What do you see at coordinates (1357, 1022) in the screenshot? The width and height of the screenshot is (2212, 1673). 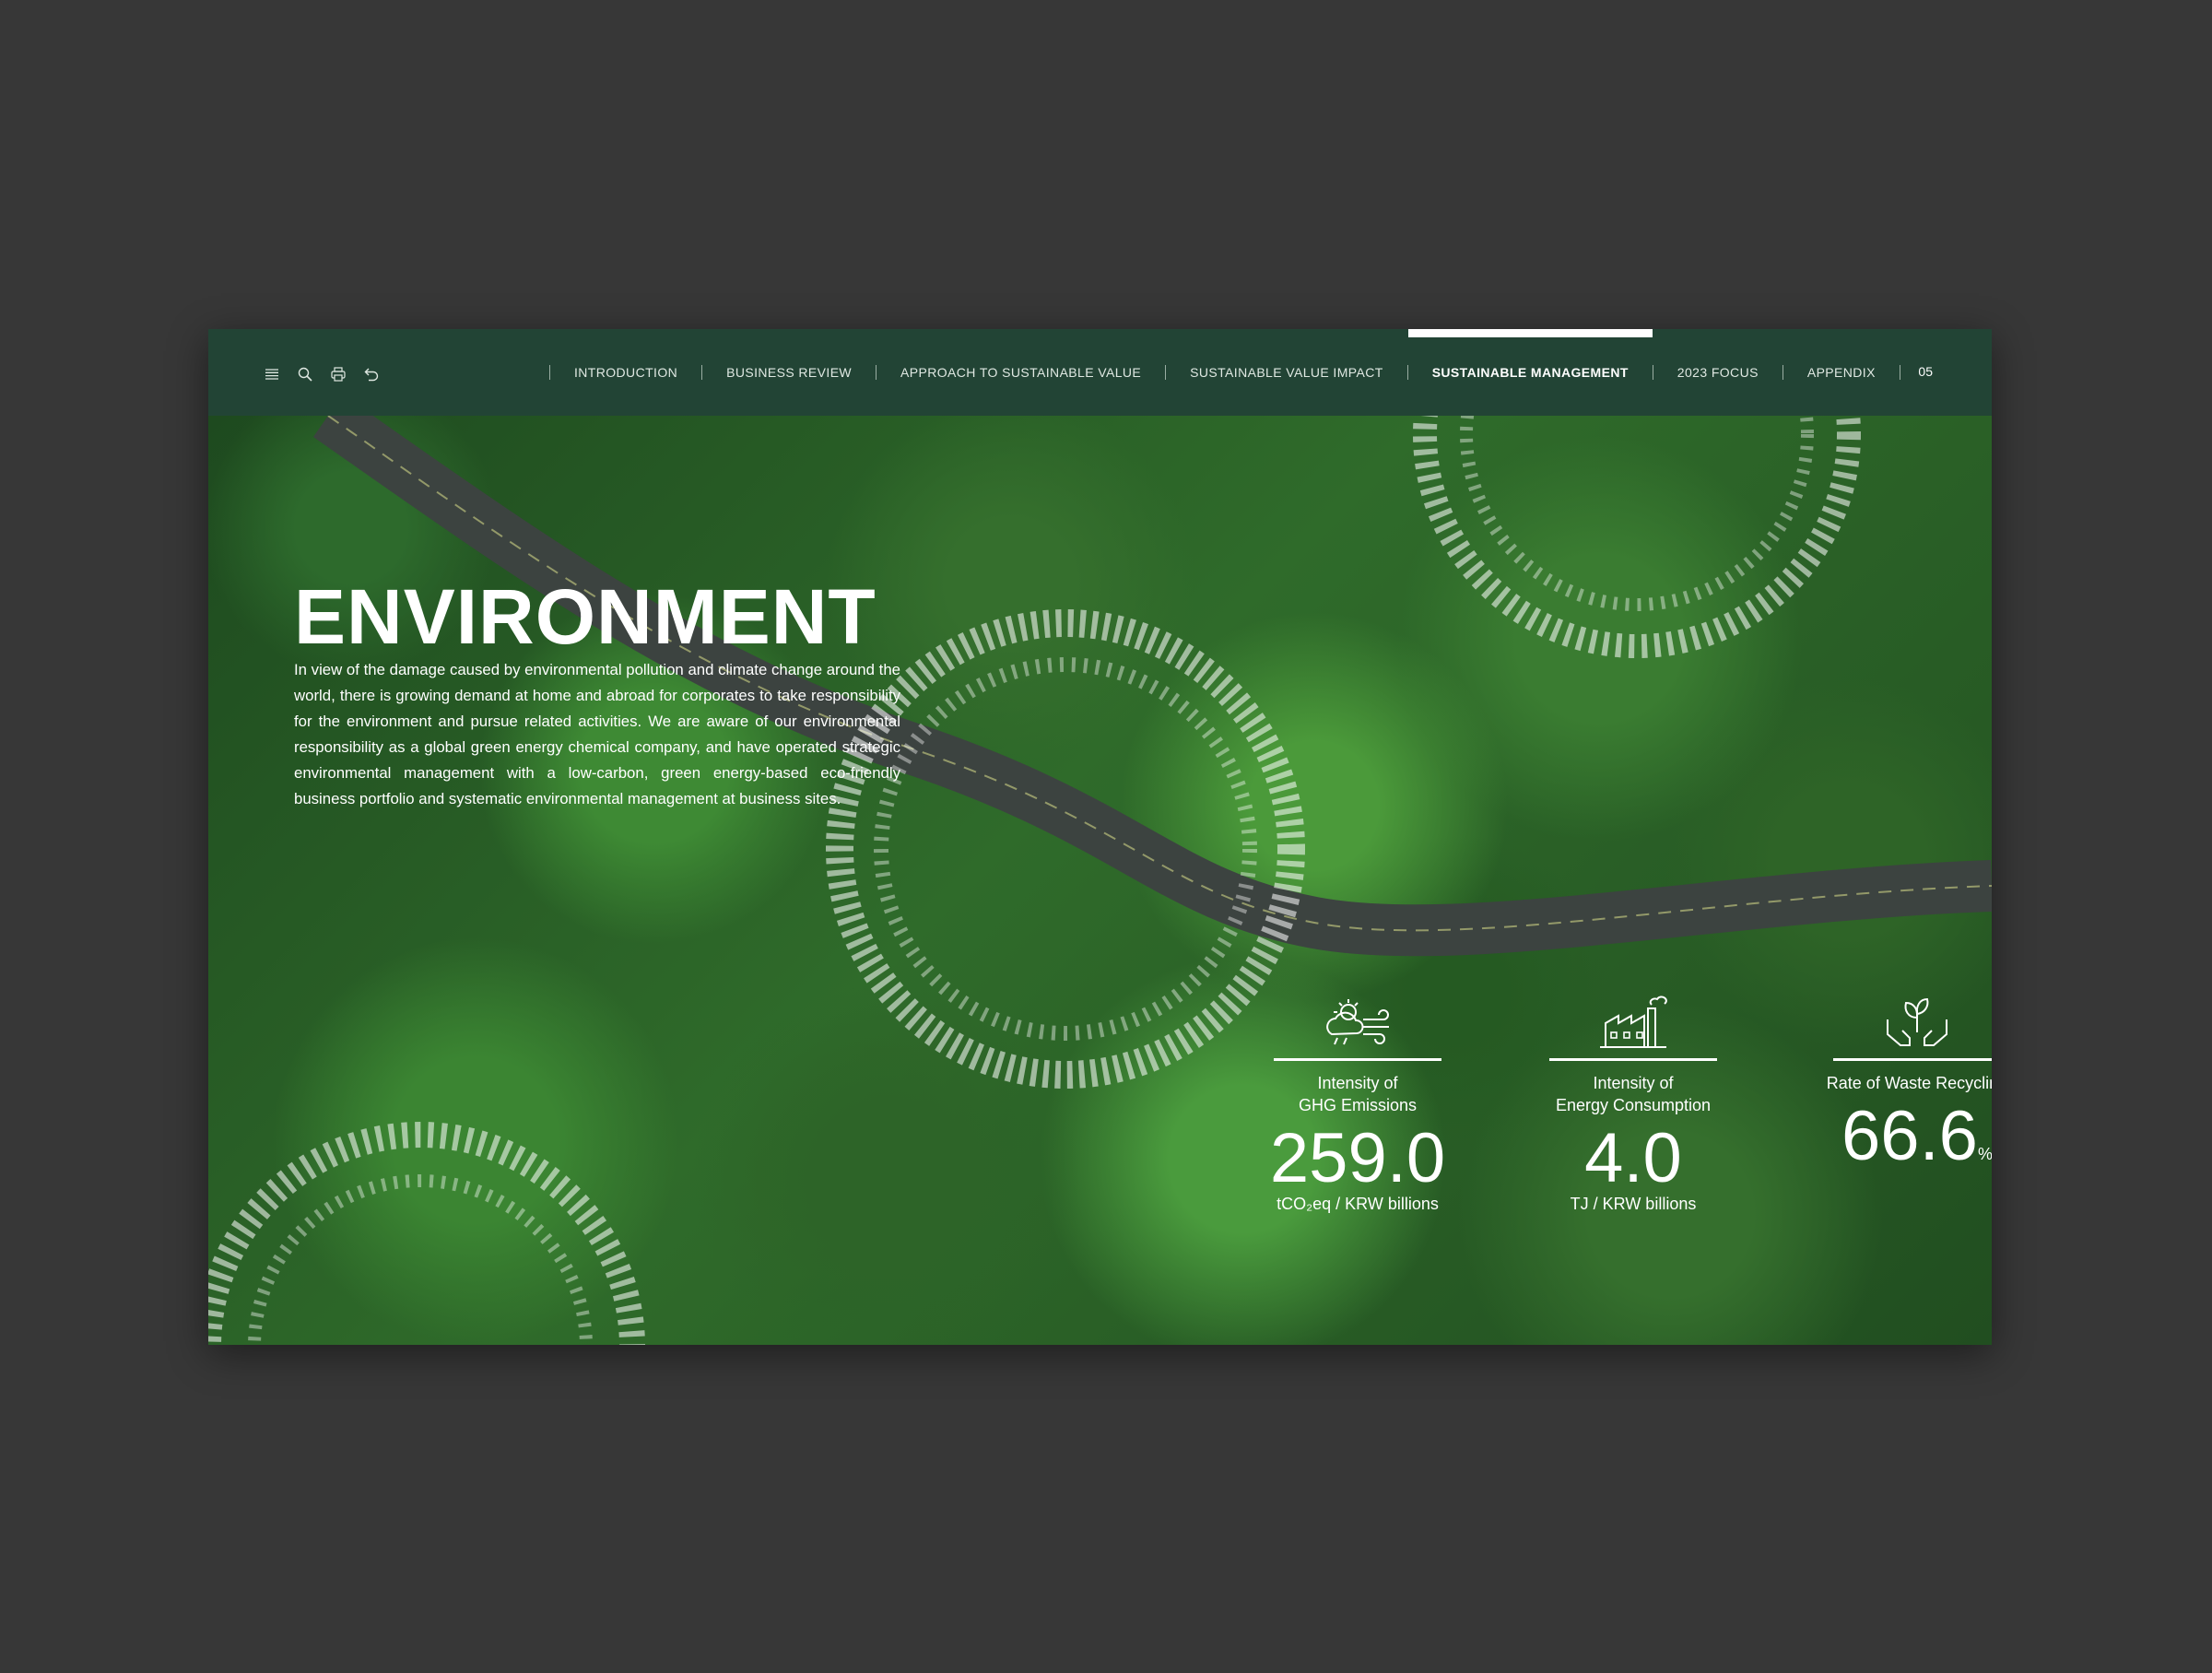 I see `weather-icon` at bounding box center [1357, 1022].